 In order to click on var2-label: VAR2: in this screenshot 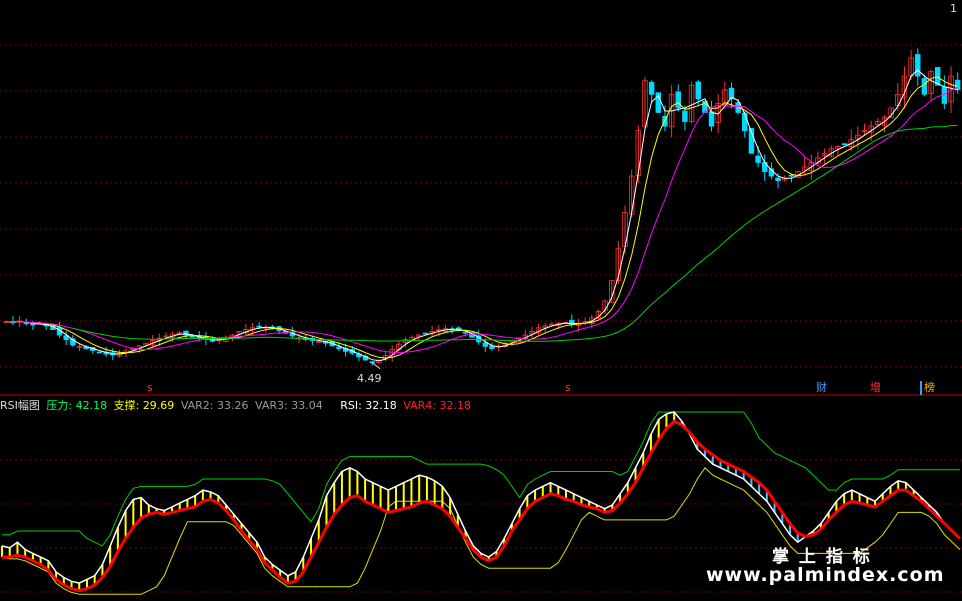, I will do `click(197, 405)`.